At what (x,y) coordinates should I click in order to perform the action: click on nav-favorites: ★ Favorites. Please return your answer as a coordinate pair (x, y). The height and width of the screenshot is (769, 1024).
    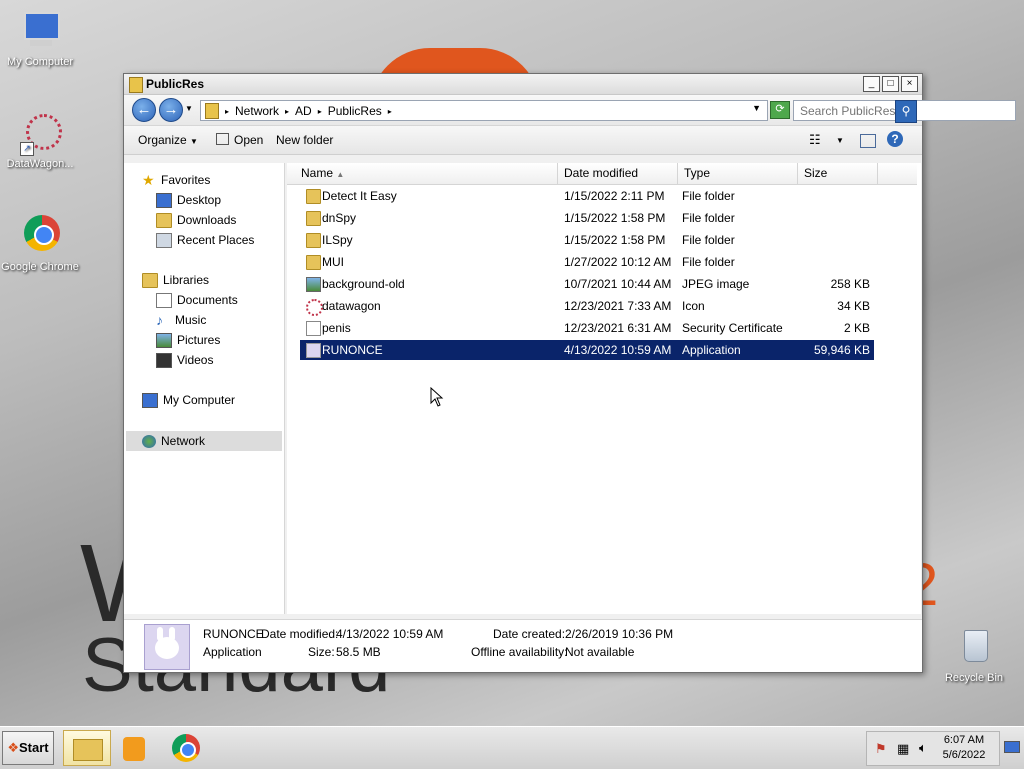
    Looking at the image, I should click on (176, 180).